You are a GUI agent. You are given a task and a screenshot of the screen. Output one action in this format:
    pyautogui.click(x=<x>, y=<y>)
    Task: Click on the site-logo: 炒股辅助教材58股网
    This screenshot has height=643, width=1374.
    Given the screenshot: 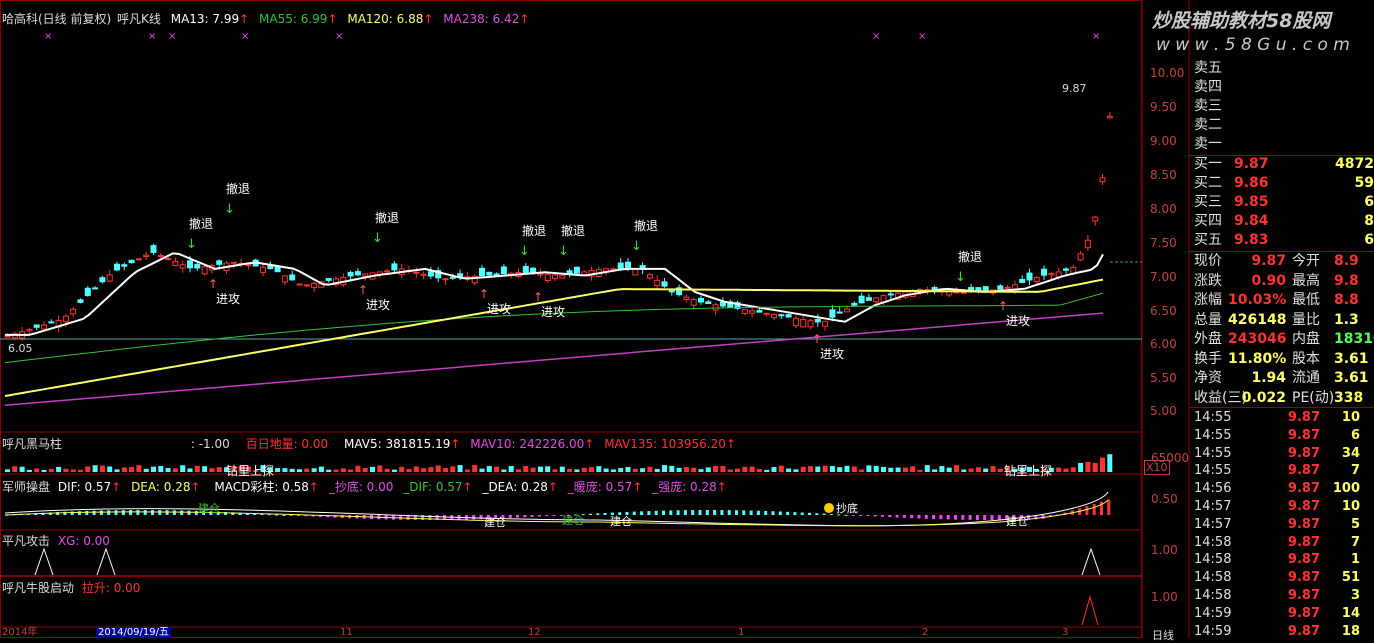 What is the action you would take?
    pyautogui.click(x=1241, y=19)
    